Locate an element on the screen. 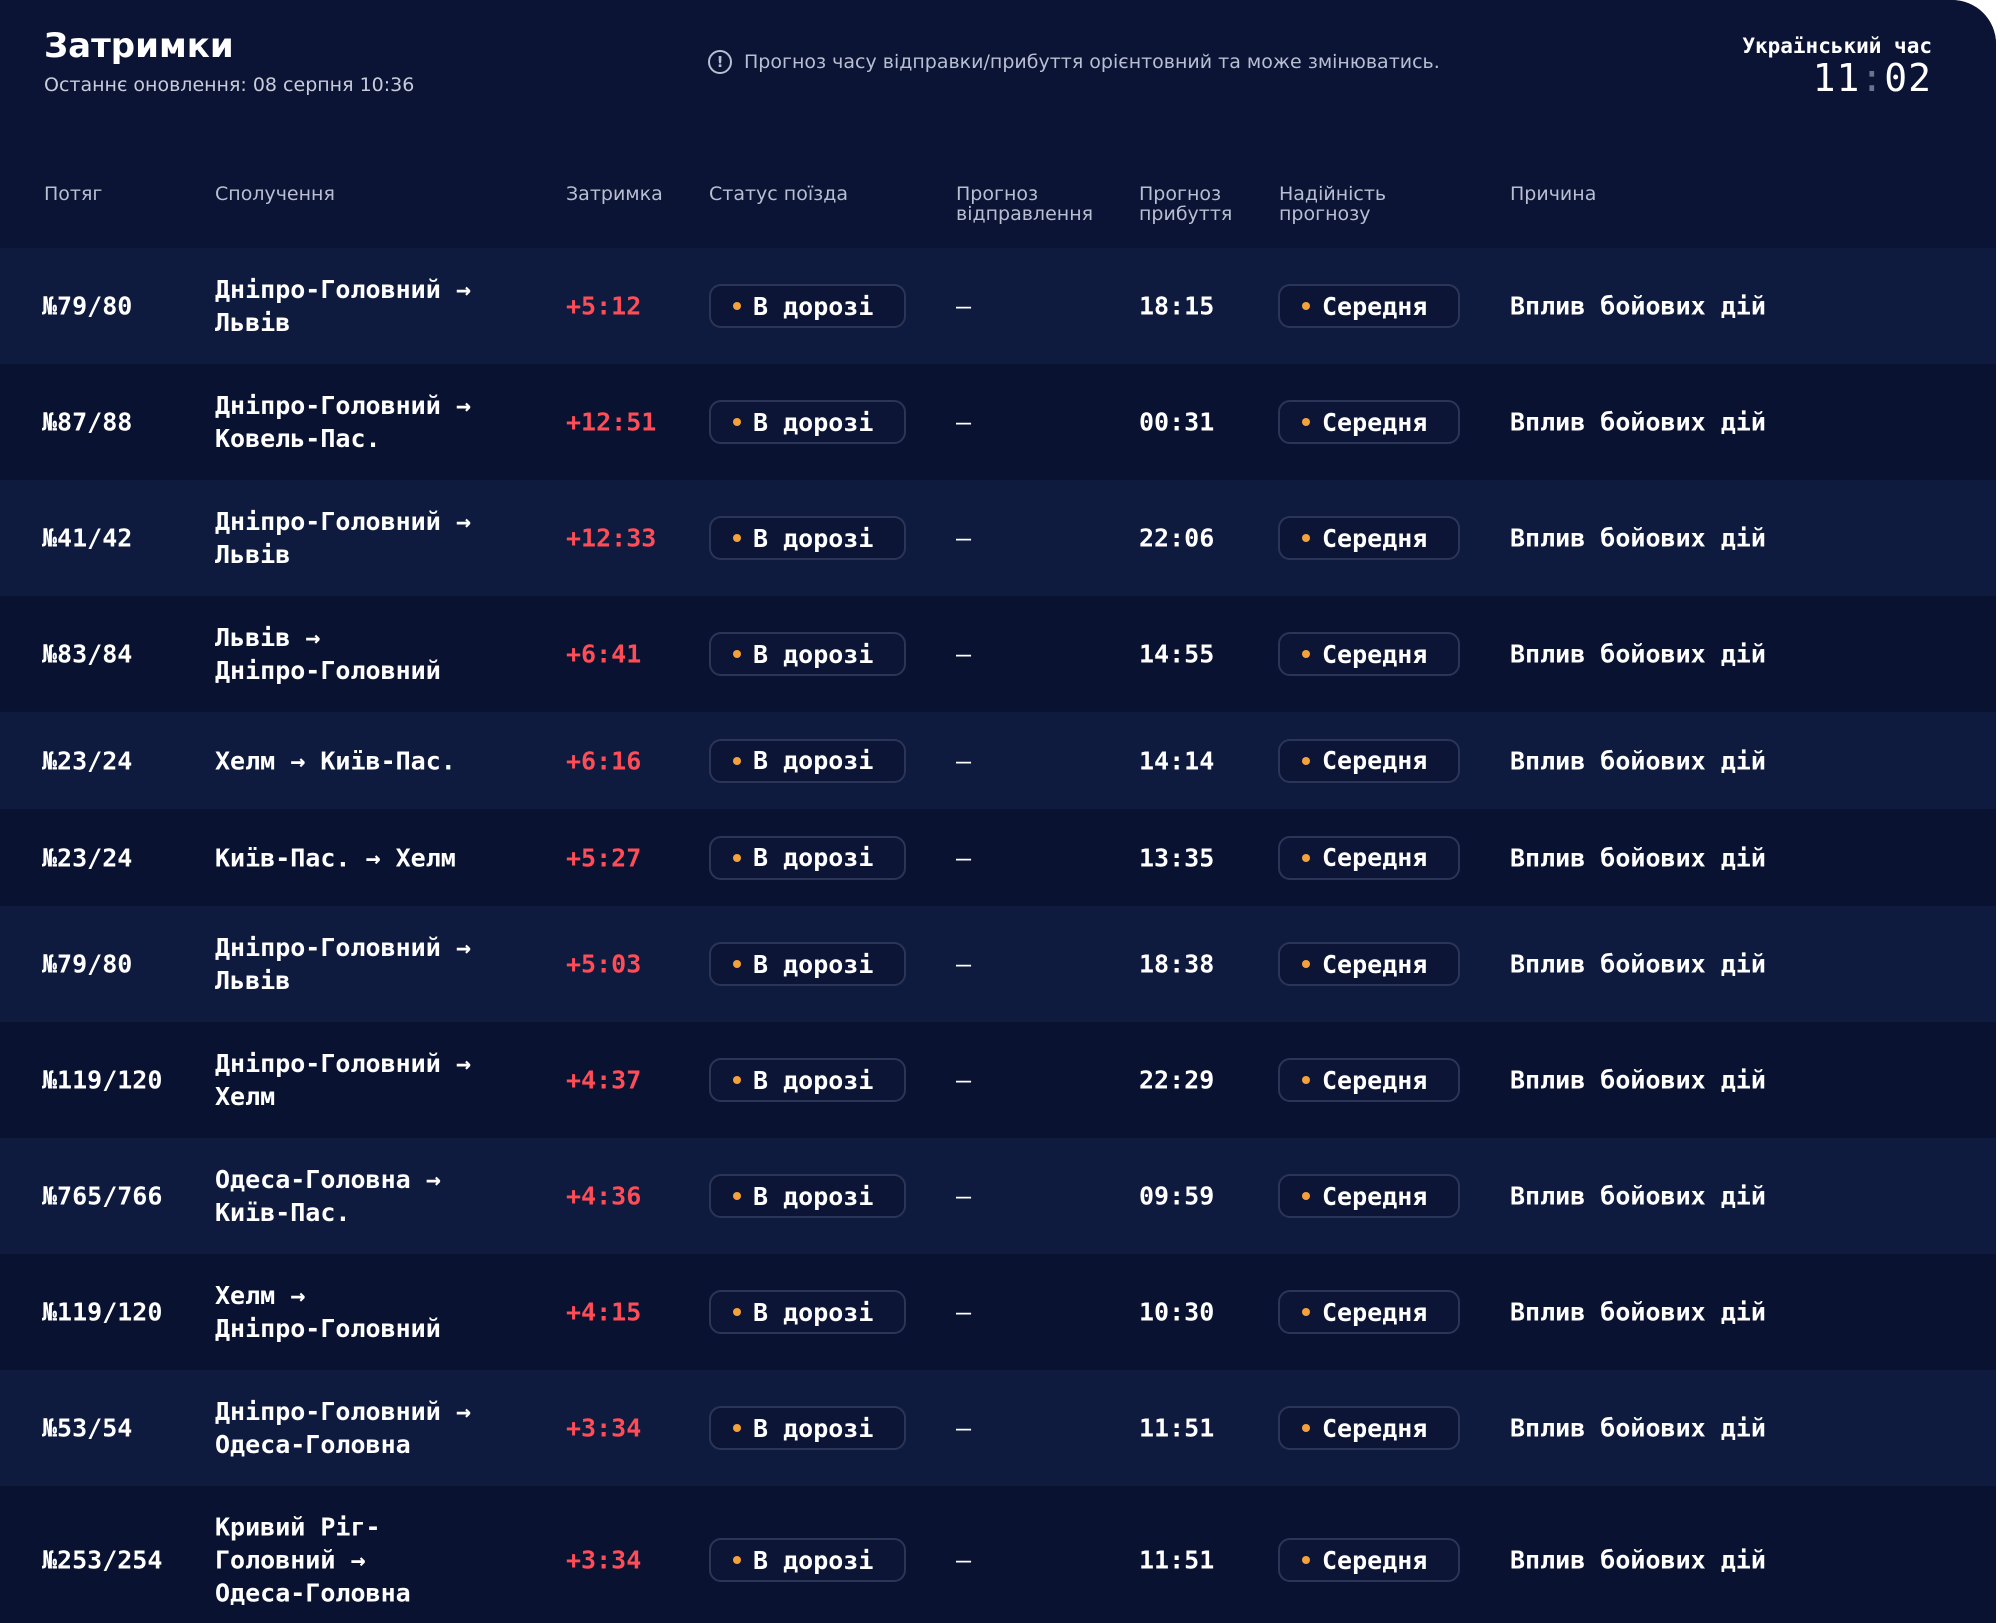 This screenshot has width=2000, height=1623. col-route: Сполучення is located at coordinates (275, 194).